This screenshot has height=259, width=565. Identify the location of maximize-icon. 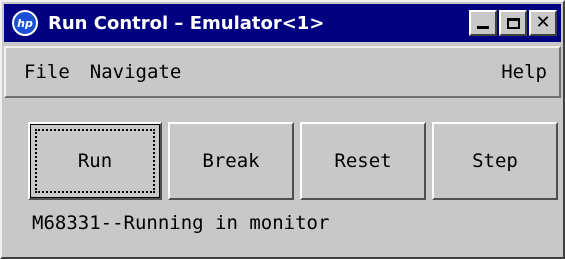
(513, 23).